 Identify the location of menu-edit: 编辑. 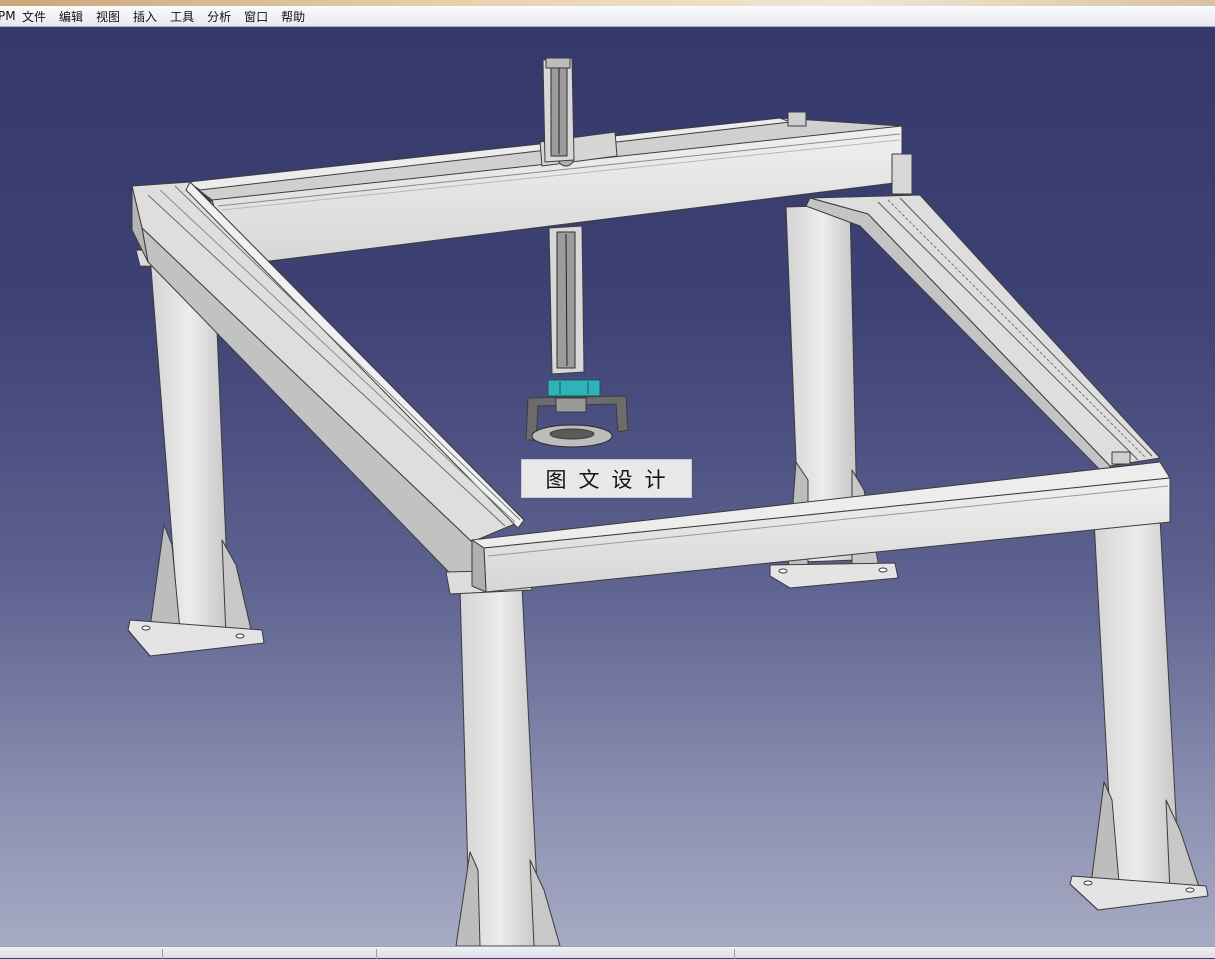
(71, 16).